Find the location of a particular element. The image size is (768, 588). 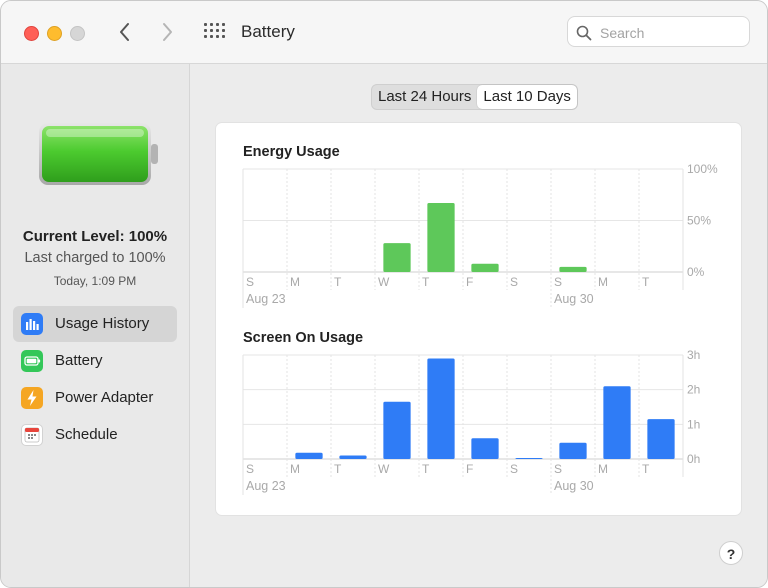

back-button is located at coordinates (125, 32).